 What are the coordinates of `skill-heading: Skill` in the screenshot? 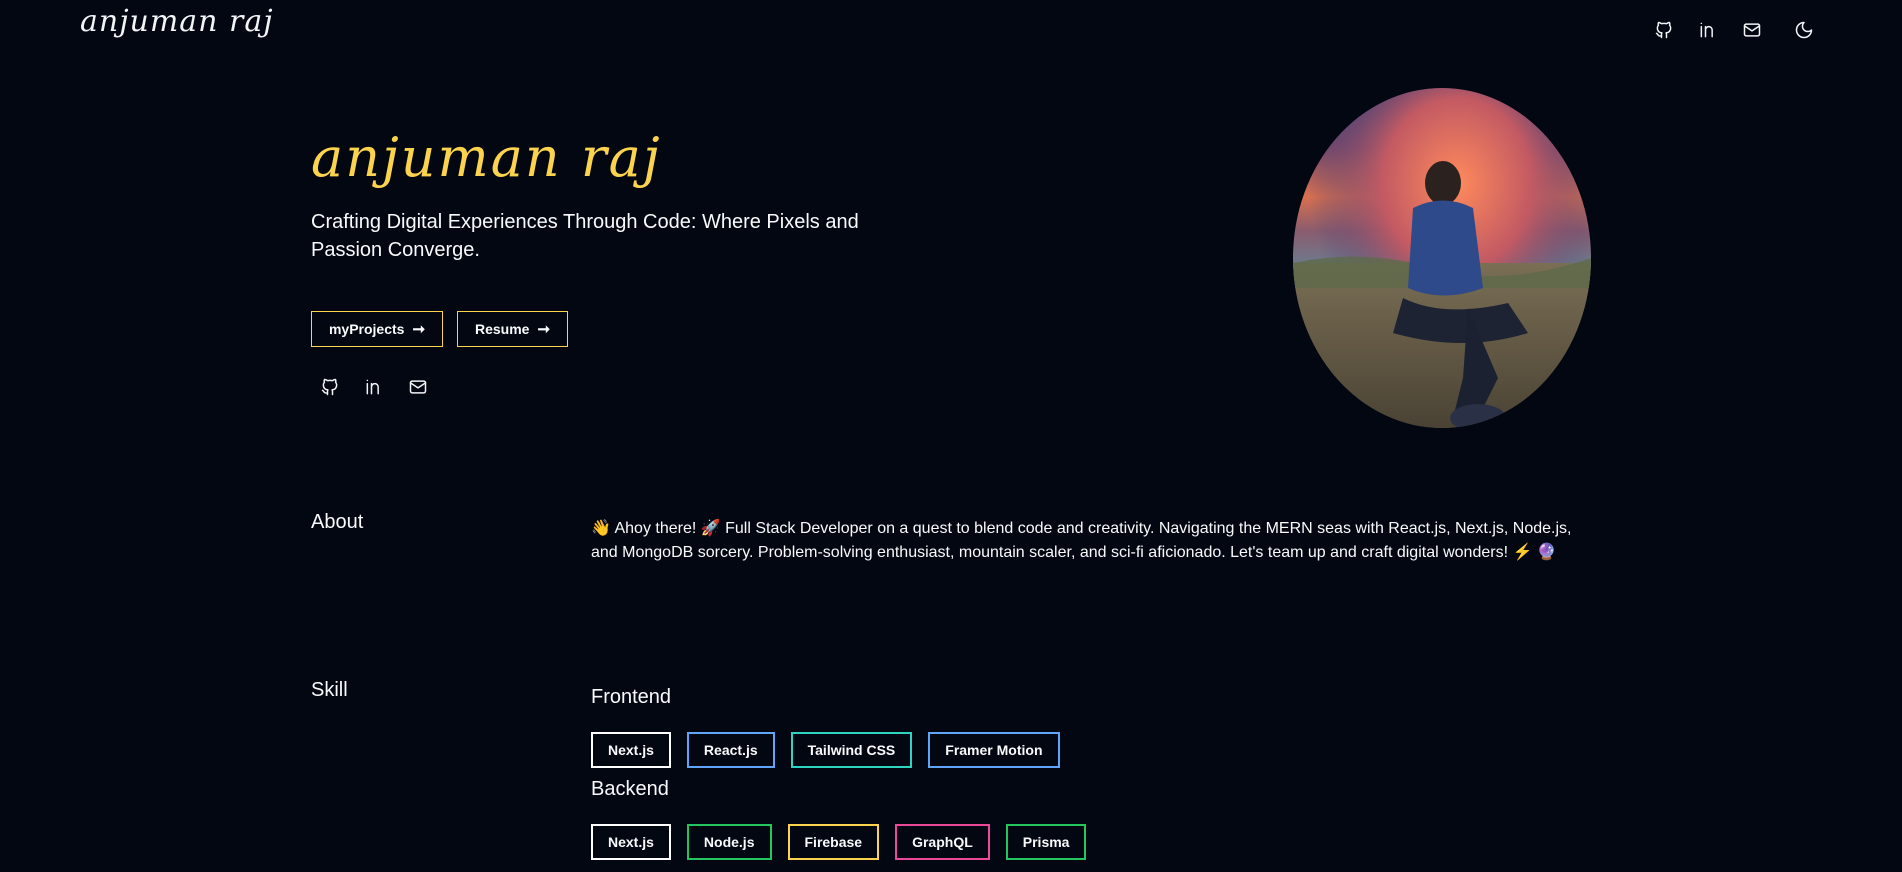 It's located at (329, 690).